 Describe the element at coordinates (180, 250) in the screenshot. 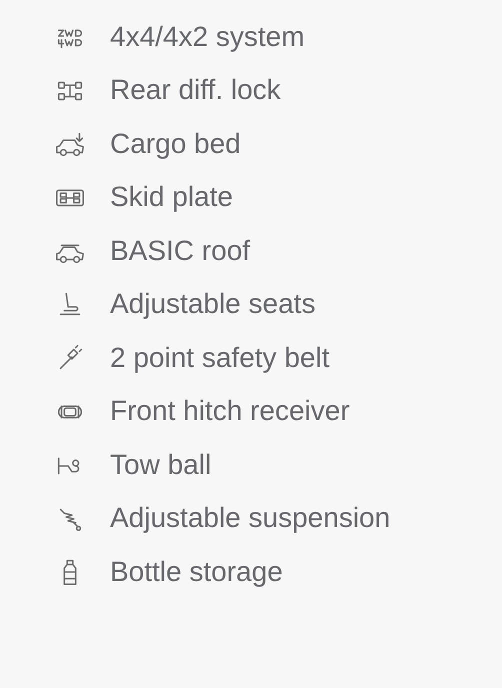

I see `feature-label: BASIC roof` at that location.